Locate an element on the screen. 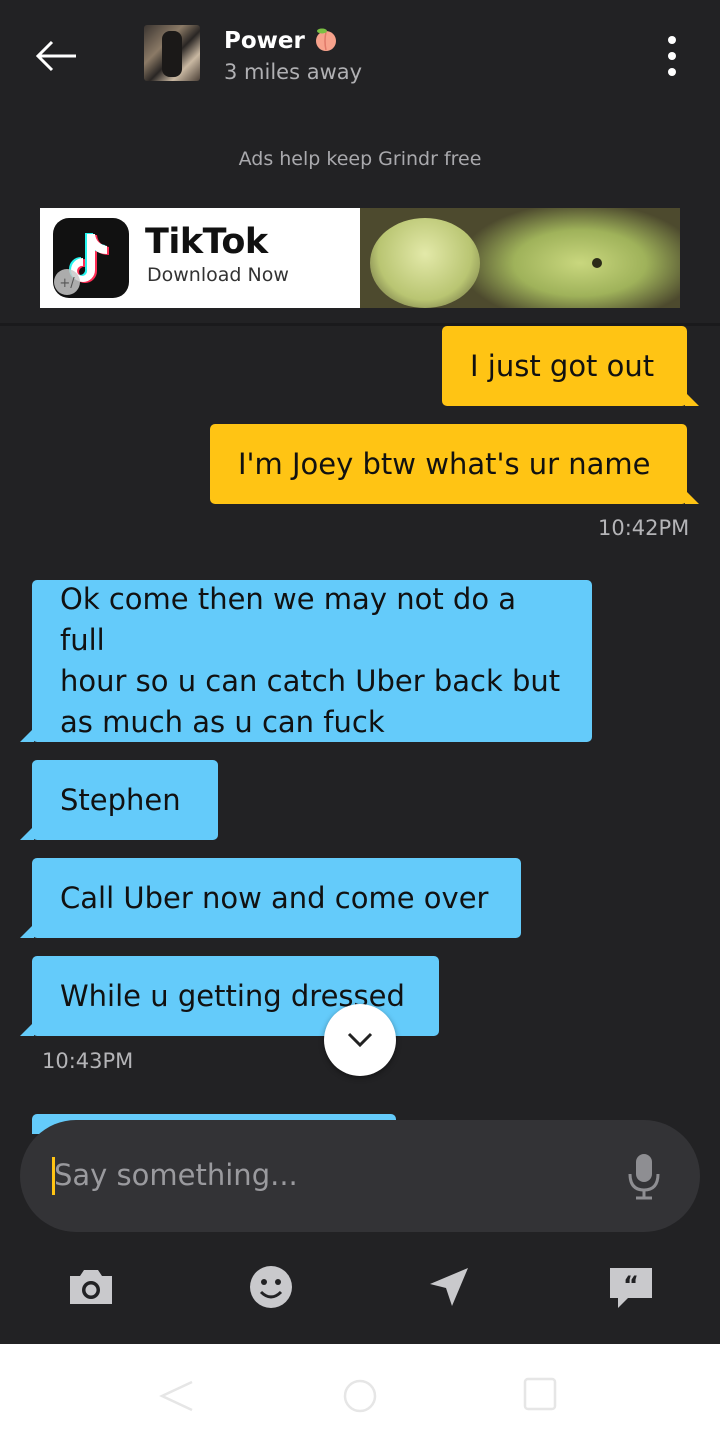 The image size is (720, 1440). camera-icon is located at coordinates (91, 1287).